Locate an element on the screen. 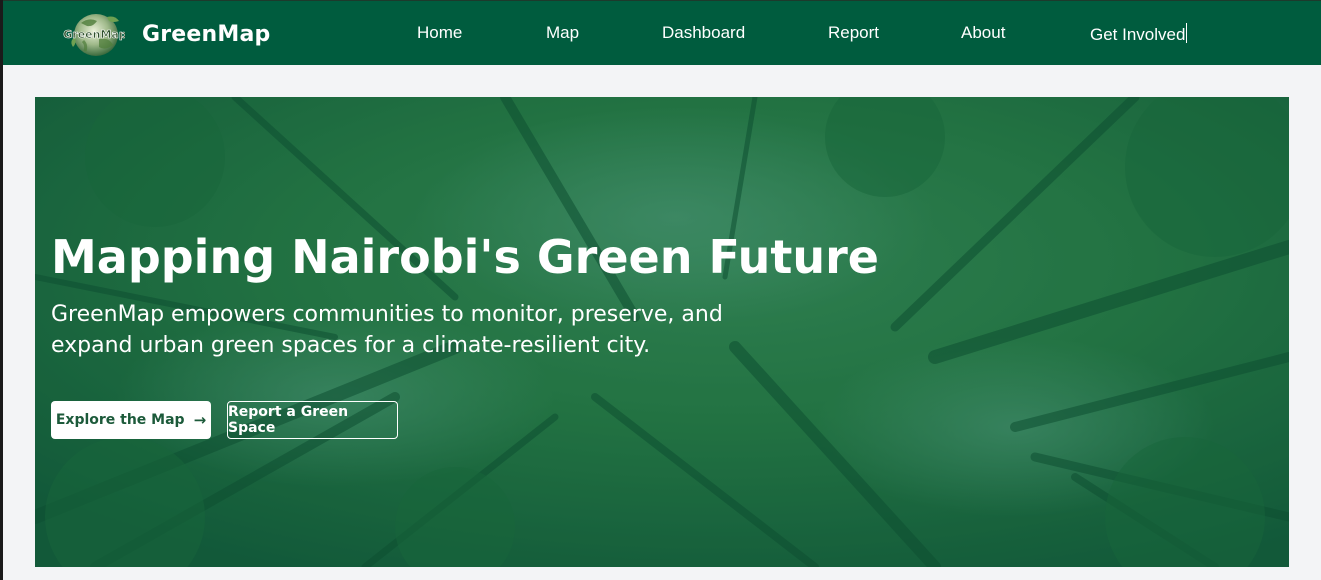 The image size is (1321, 580). arrow-right-icon: → is located at coordinates (200, 420).